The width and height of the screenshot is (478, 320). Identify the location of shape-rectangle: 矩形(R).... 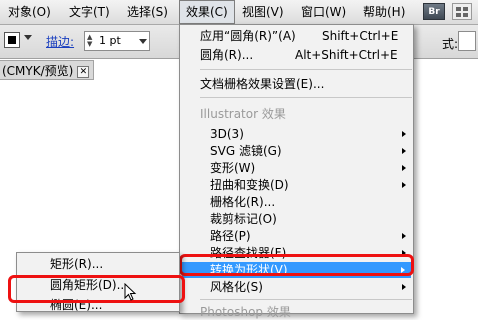
(76, 264).